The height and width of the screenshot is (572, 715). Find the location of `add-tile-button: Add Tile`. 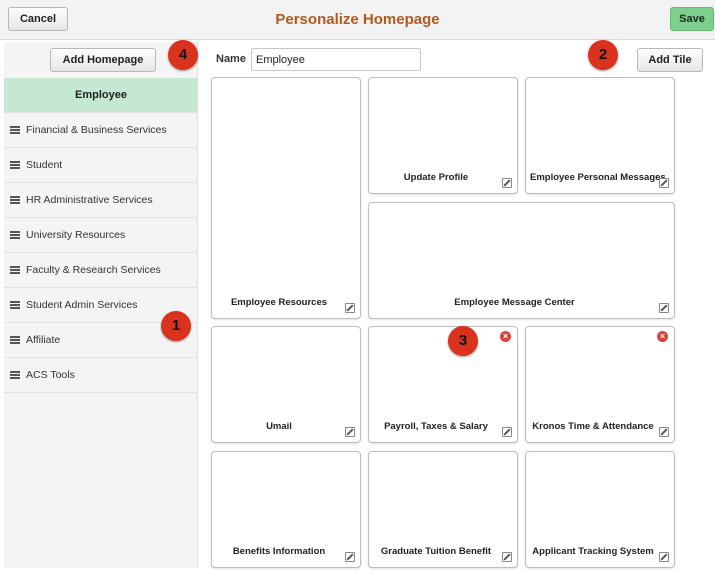

add-tile-button: Add Tile is located at coordinates (670, 60).